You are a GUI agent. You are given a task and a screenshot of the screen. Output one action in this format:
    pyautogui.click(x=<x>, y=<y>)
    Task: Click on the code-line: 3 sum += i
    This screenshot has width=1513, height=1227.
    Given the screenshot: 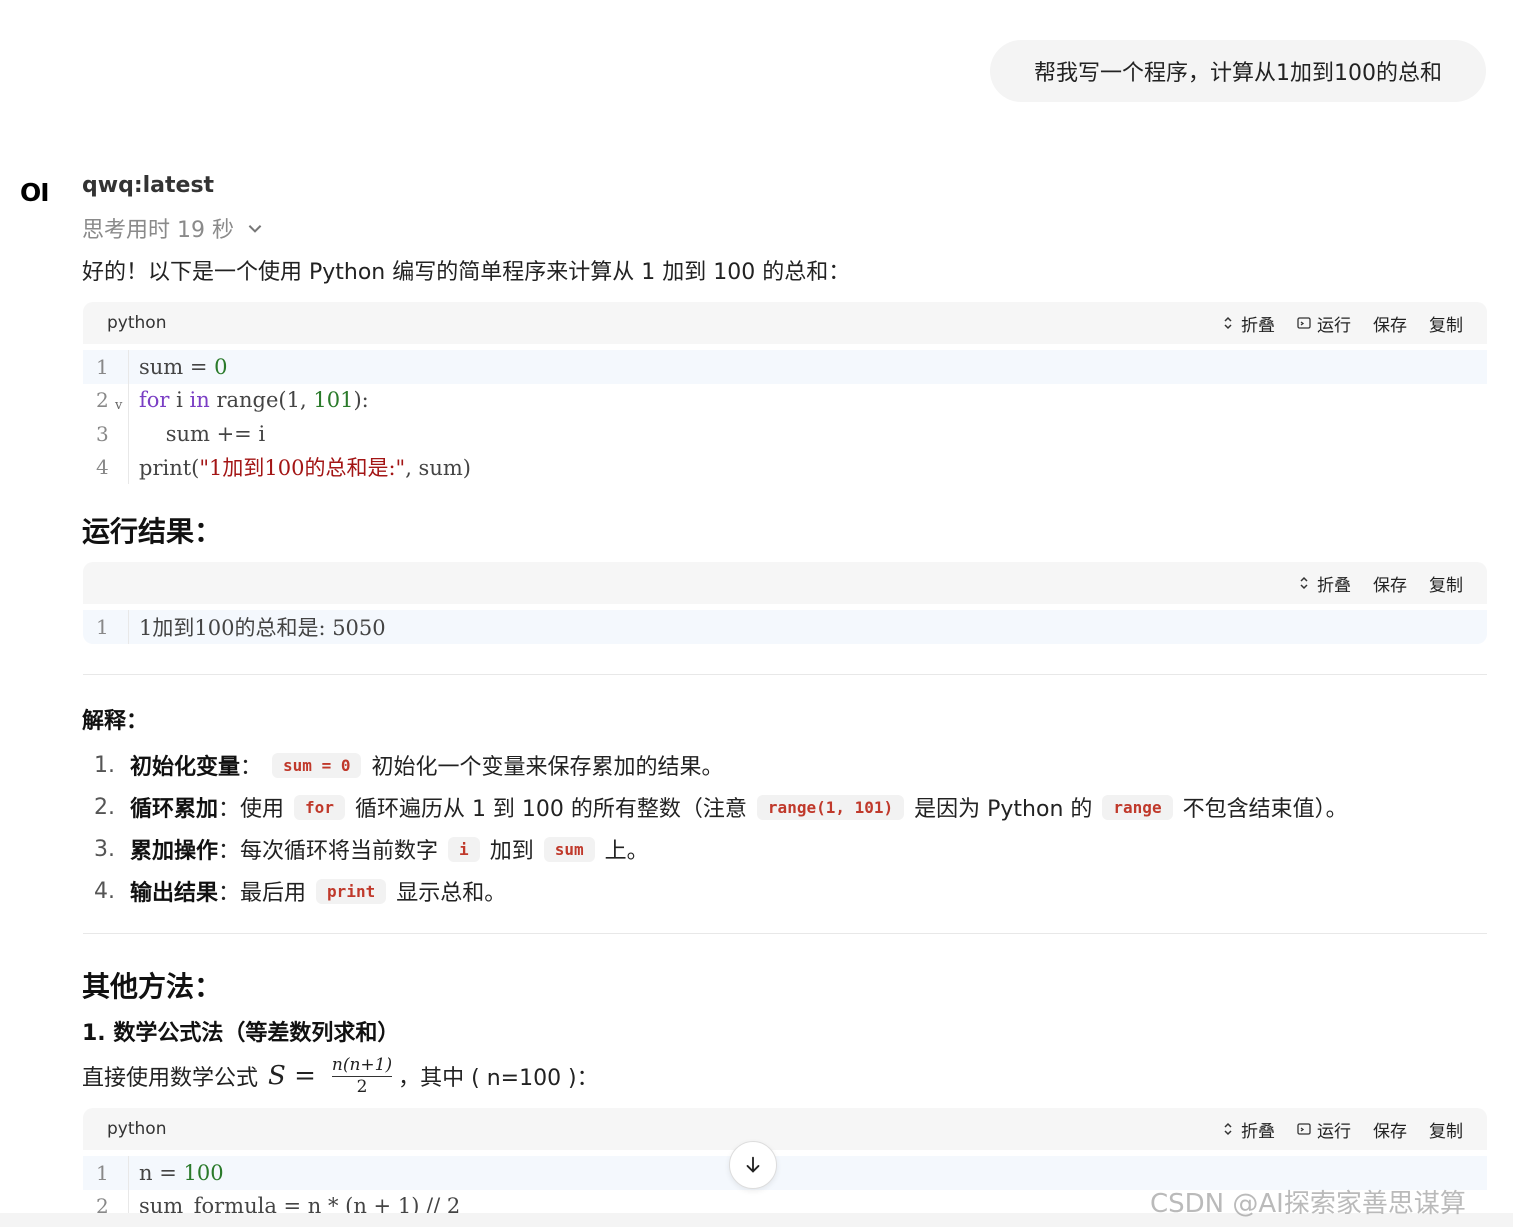 What is the action you would take?
    pyautogui.click(x=785, y=434)
    